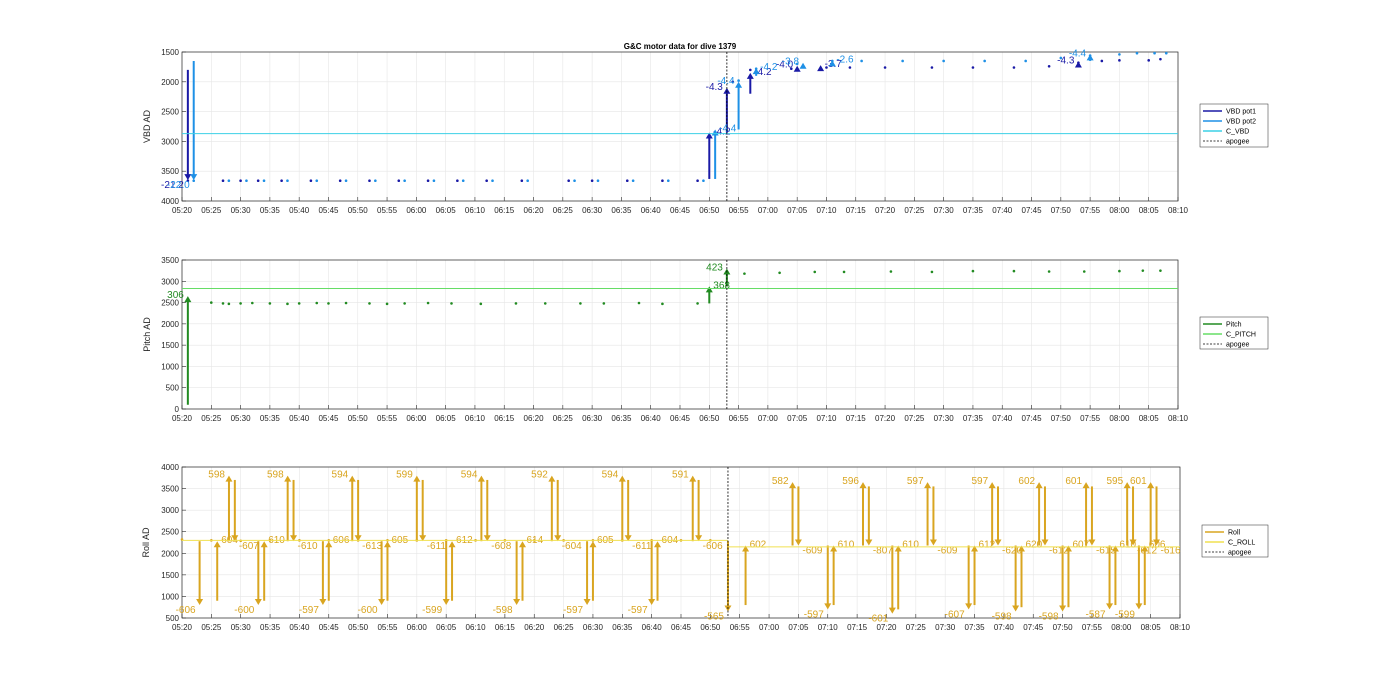 The width and height of the screenshot is (1400, 693). I want to click on x-tick-label: 06:30, so click(593, 627).